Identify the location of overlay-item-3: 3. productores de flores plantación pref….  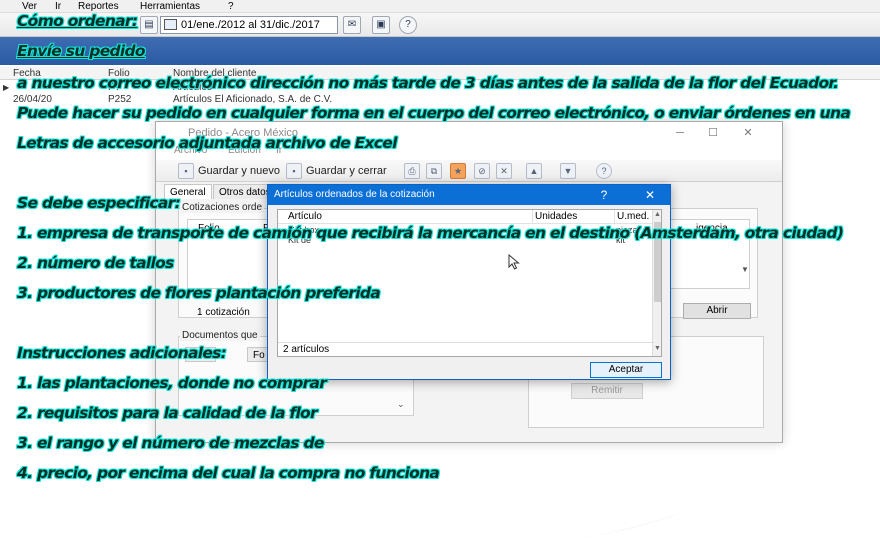
(199, 293).